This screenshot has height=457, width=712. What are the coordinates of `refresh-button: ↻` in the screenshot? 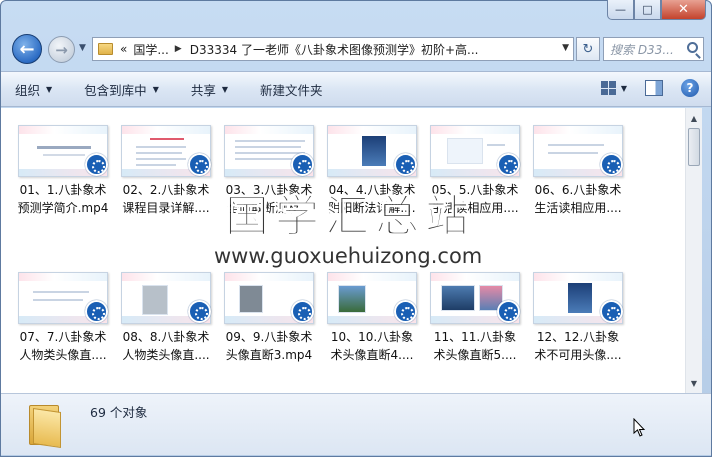 It's located at (588, 49).